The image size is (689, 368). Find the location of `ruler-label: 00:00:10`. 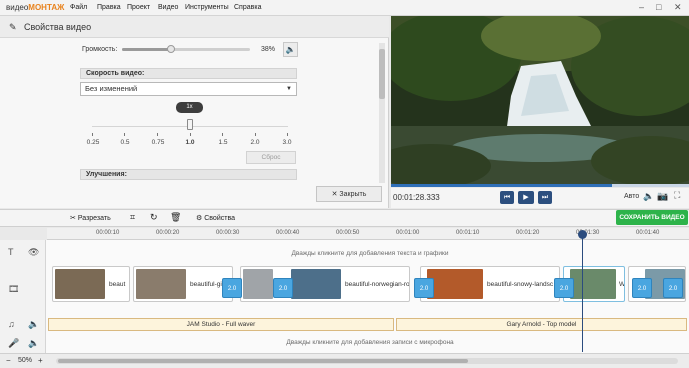

ruler-label: 00:00:10 is located at coordinates (108, 233).